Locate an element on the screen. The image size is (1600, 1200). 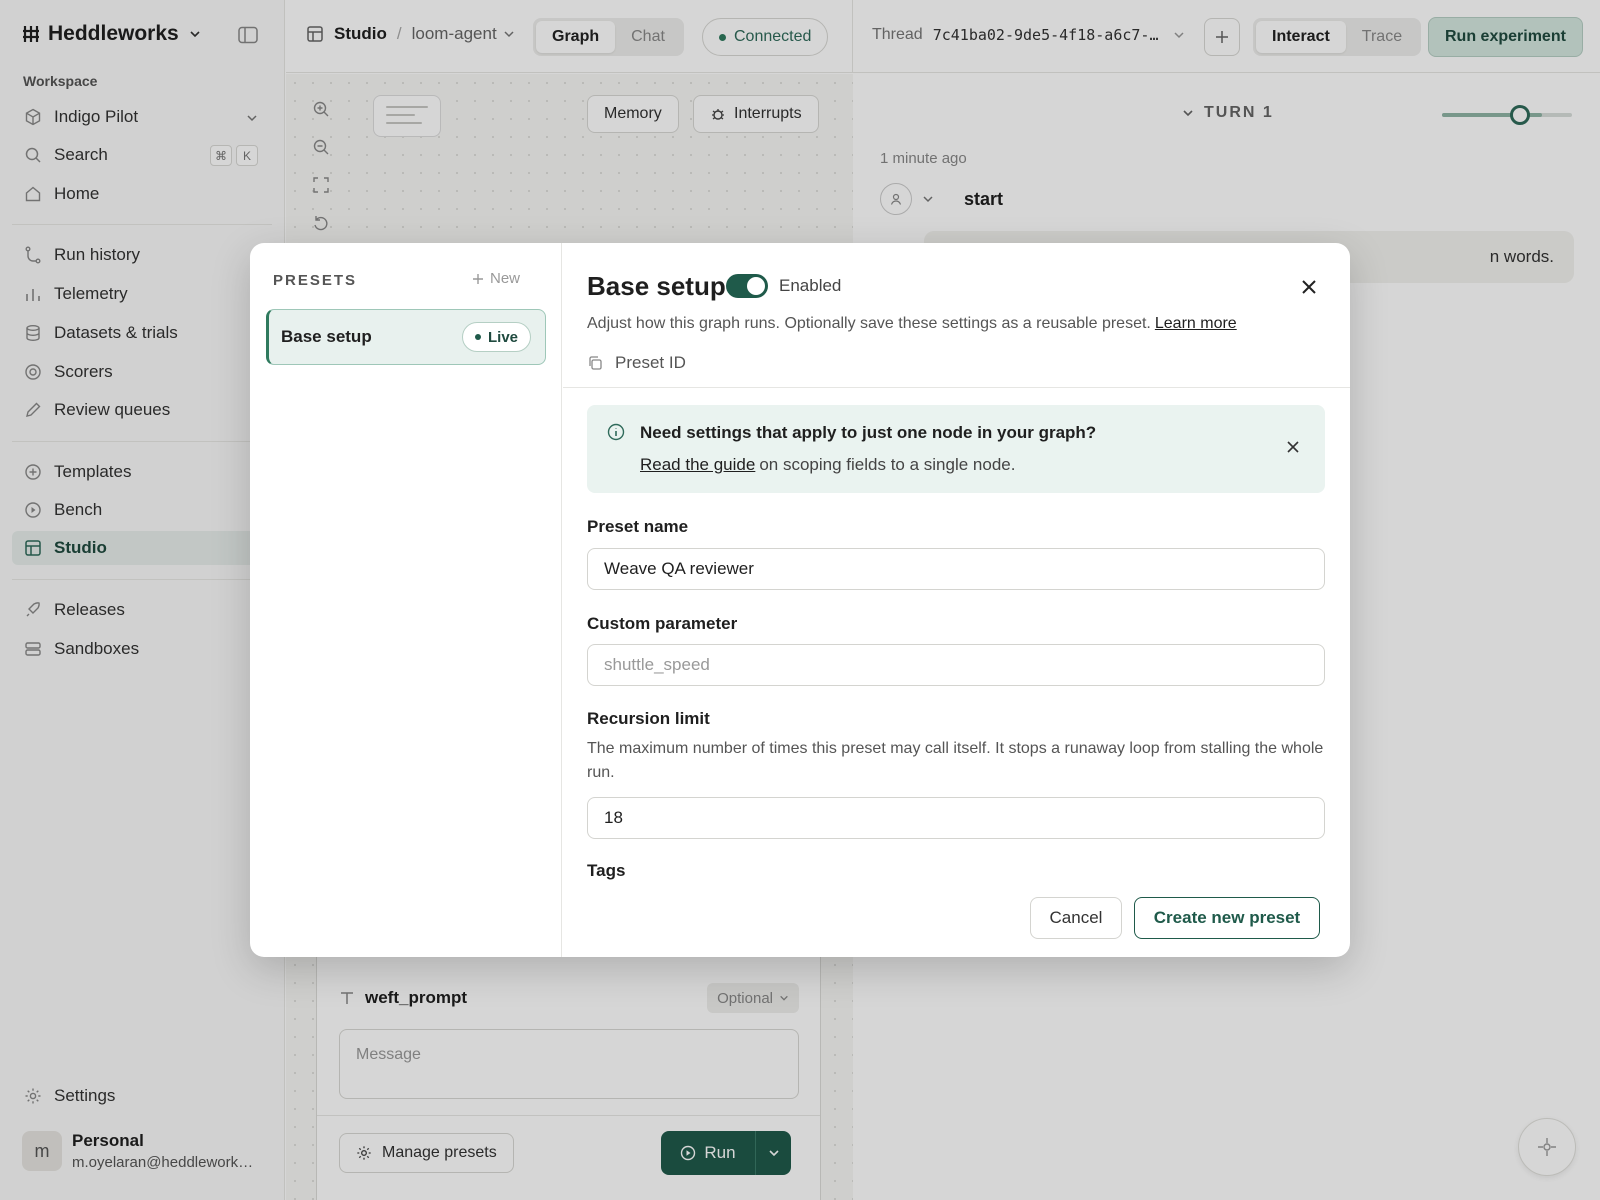
tags-label: Tags is located at coordinates (606, 870).